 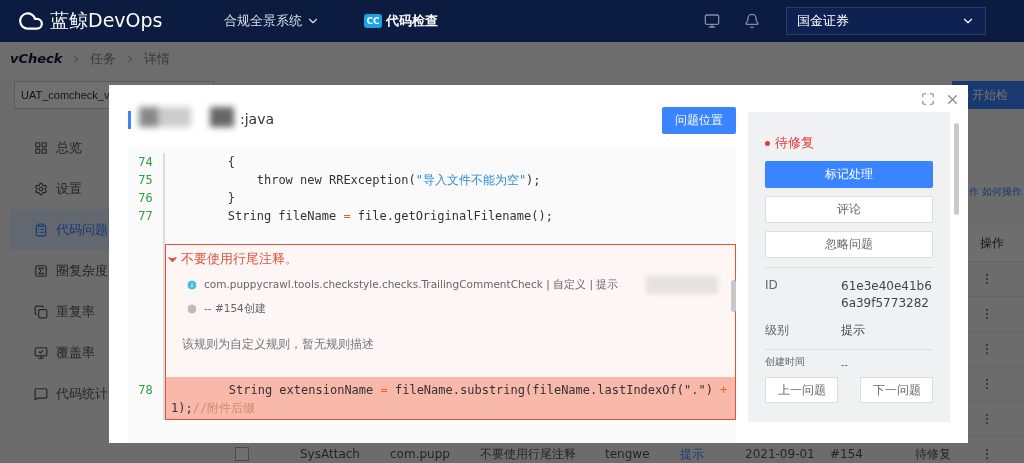 What do you see at coordinates (41, 393) in the screenshot?
I see `message-icon` at bounding box center [41, 393].